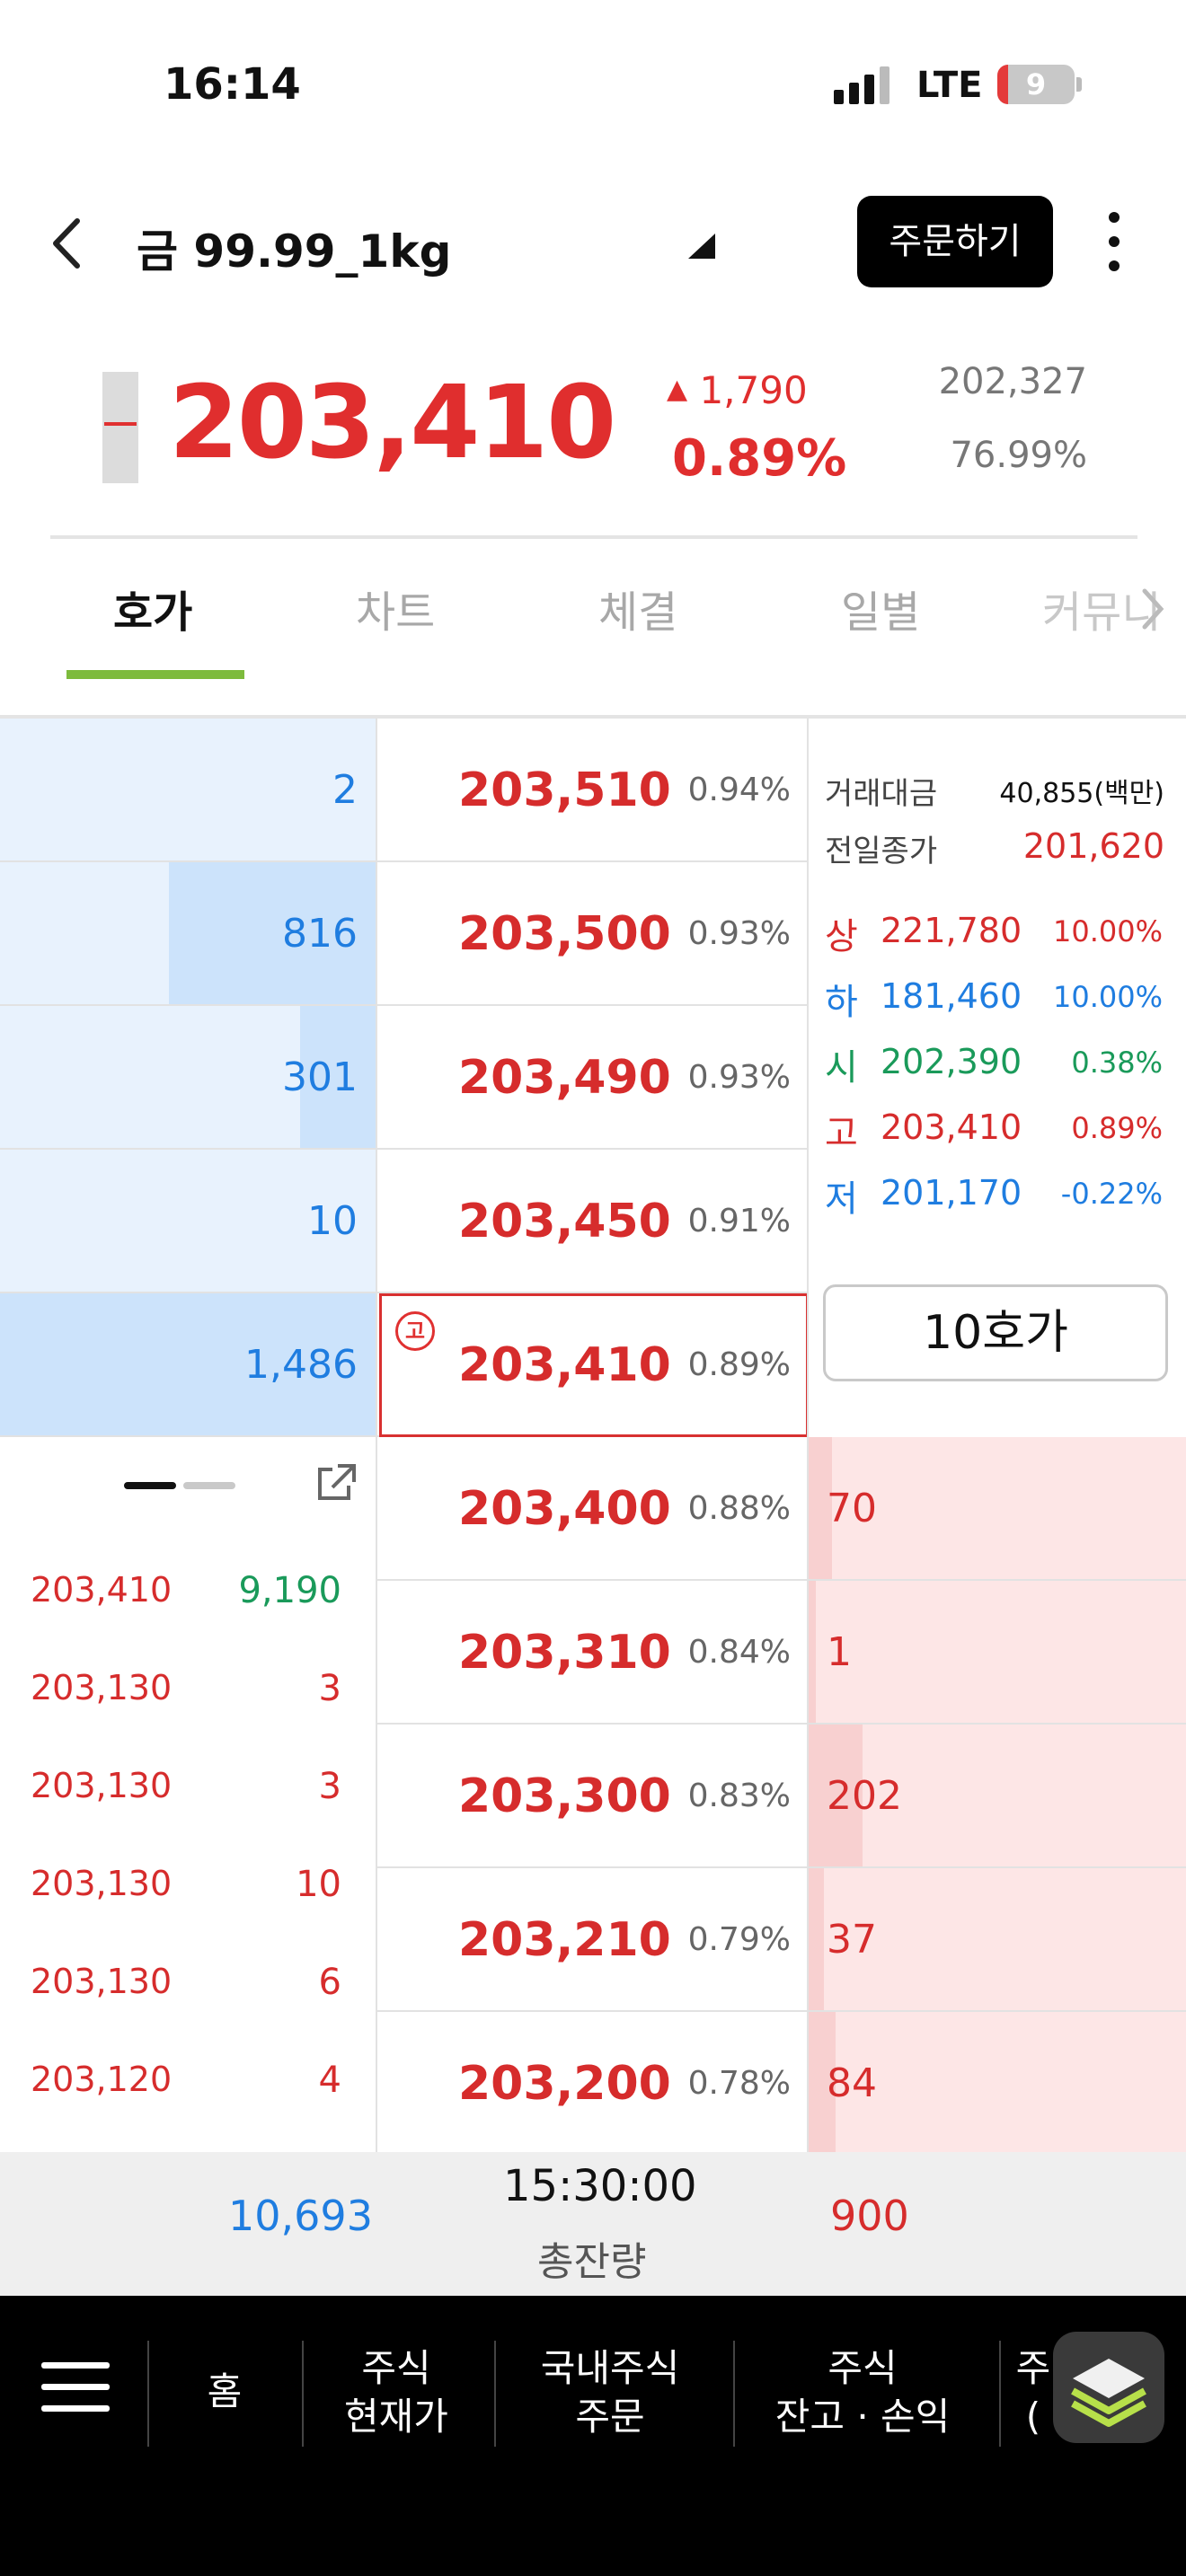 This screenshot has height=2576, width=1186. Describe the element at coordinates (592, 2262) in the screenshot. I see `total-remaining-label: 총잔량` at that location.